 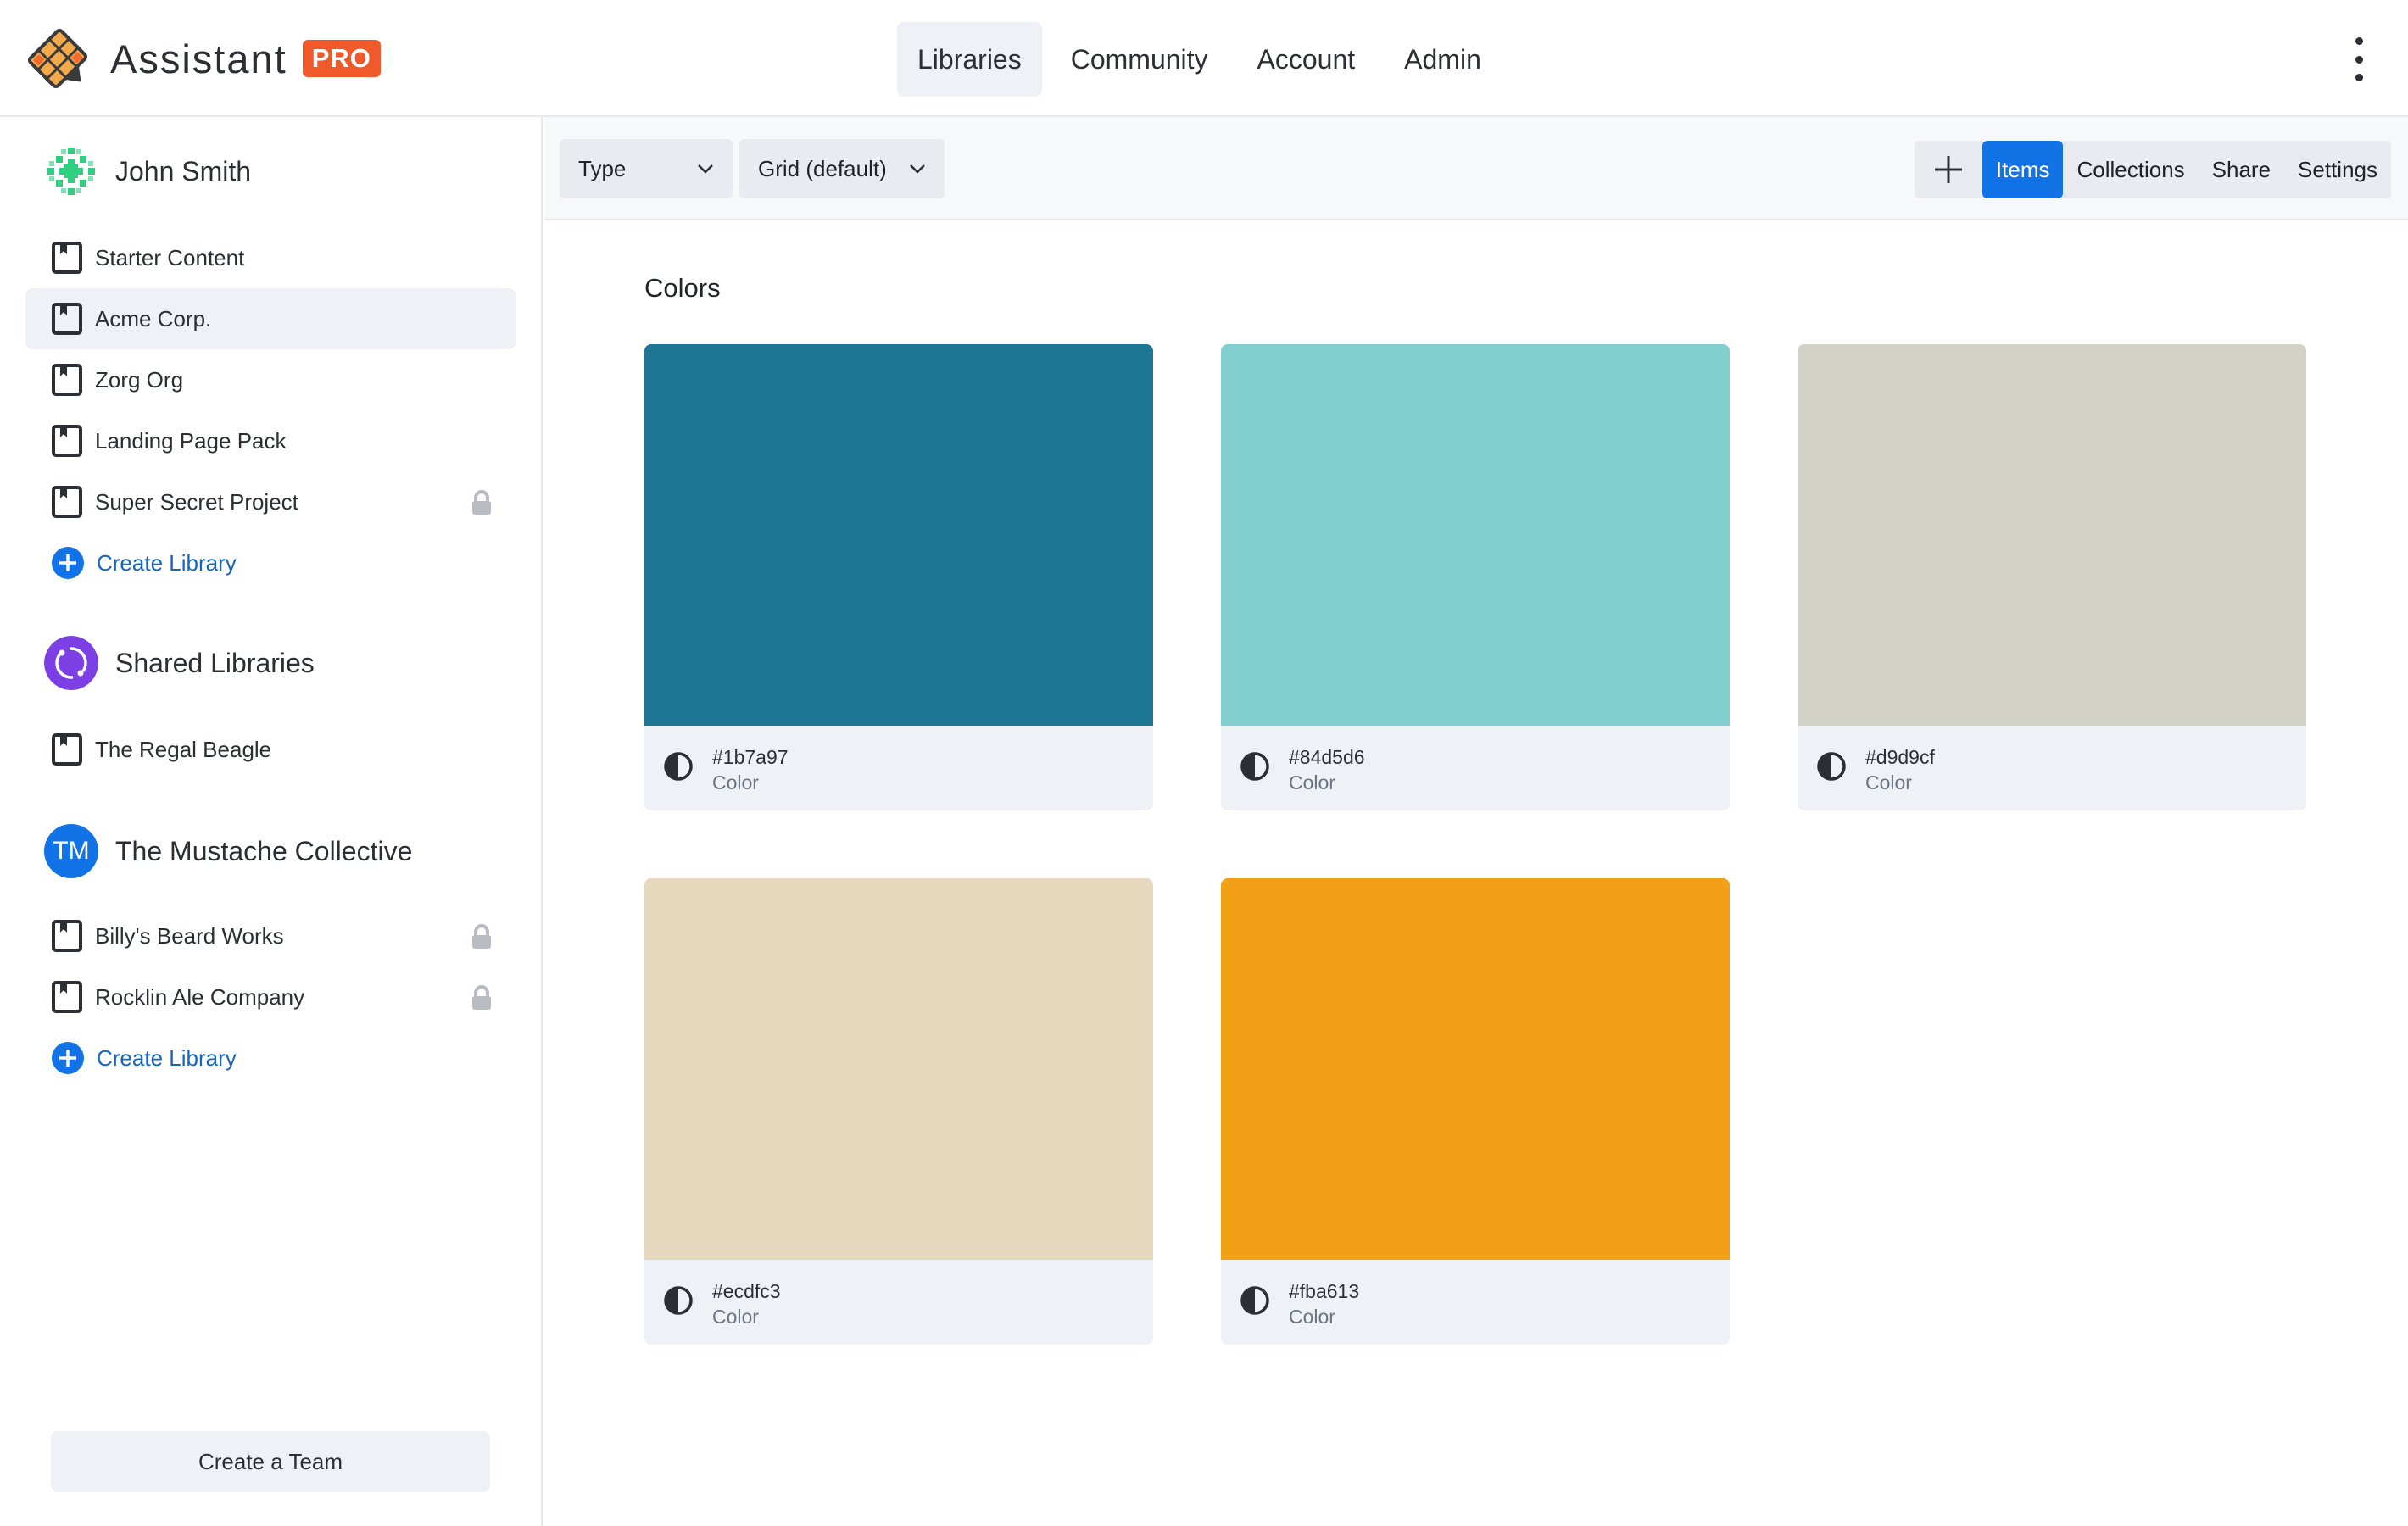 What do you see at coordinates (191, 440) in the screenshot?
I see `library-label: Landing Page Pack` at bounding box center [191, 440].